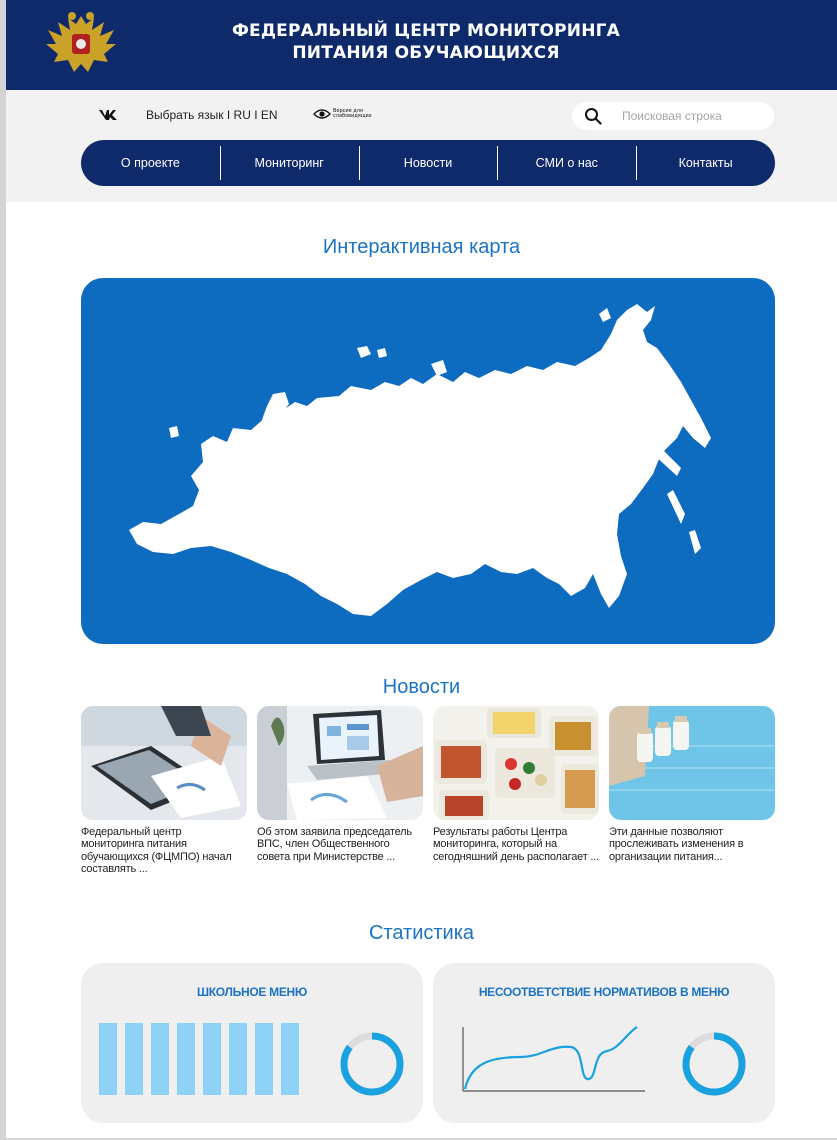  I want to click on search-icon, so click(593, 116).